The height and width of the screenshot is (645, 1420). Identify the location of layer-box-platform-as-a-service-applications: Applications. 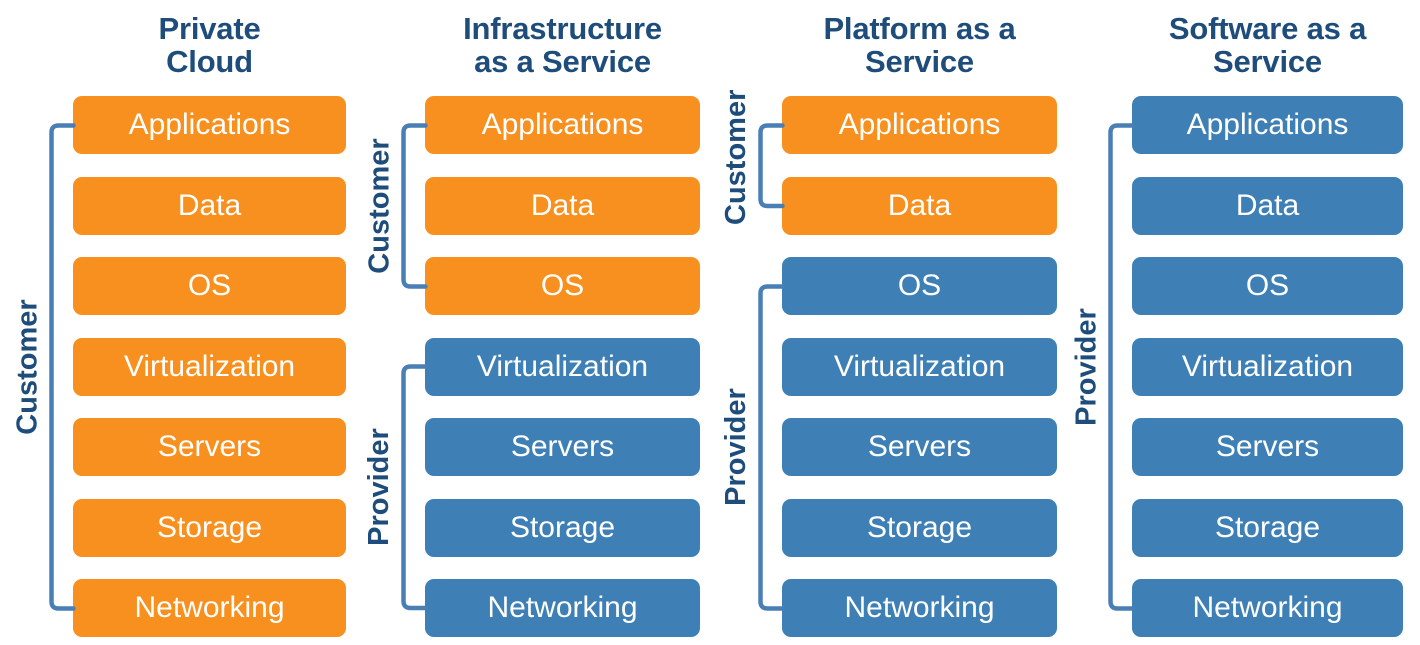
(919, 125).